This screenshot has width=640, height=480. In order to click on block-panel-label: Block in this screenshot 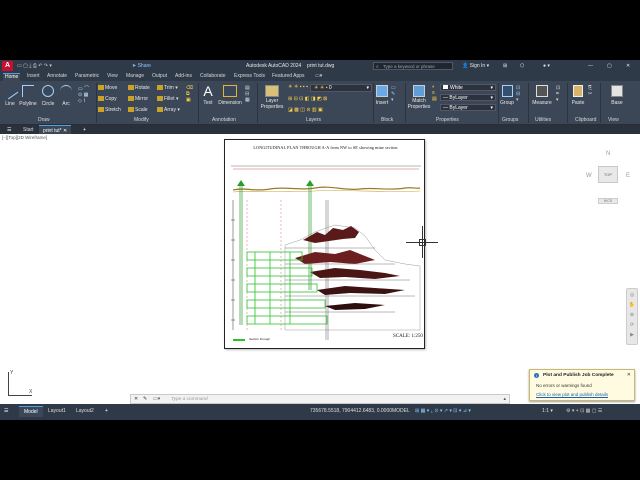, I will do `click(387, 120)`.